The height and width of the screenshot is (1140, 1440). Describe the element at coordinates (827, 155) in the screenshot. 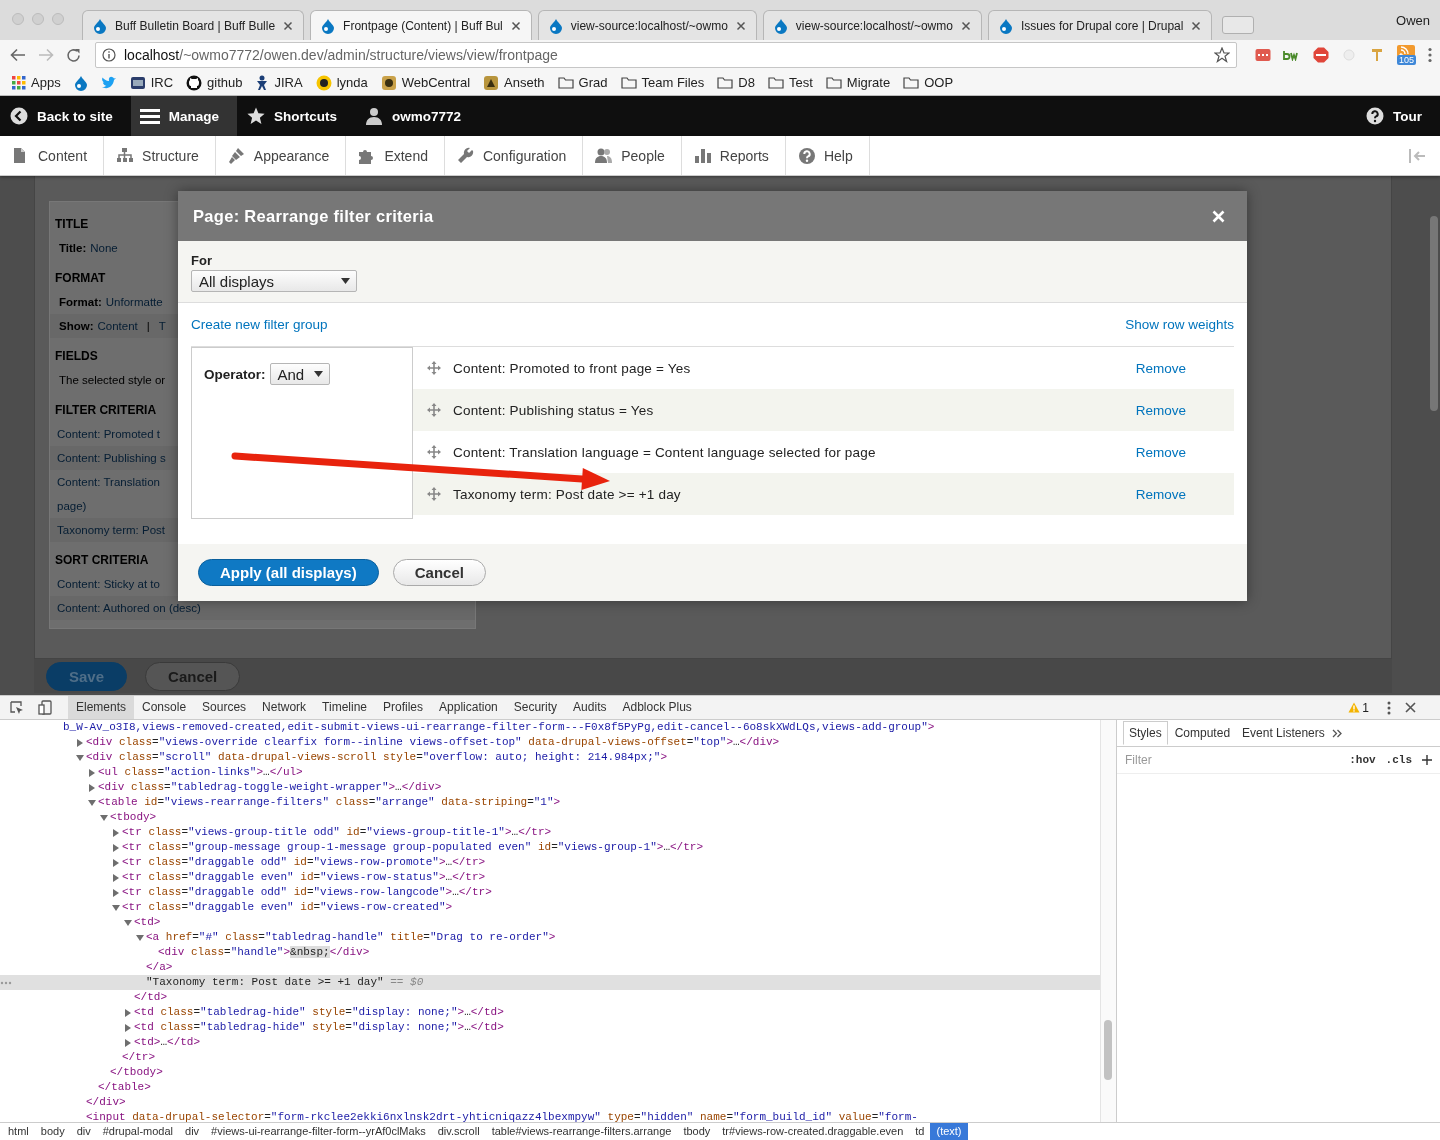

I see `menu-link: Help` at that location.